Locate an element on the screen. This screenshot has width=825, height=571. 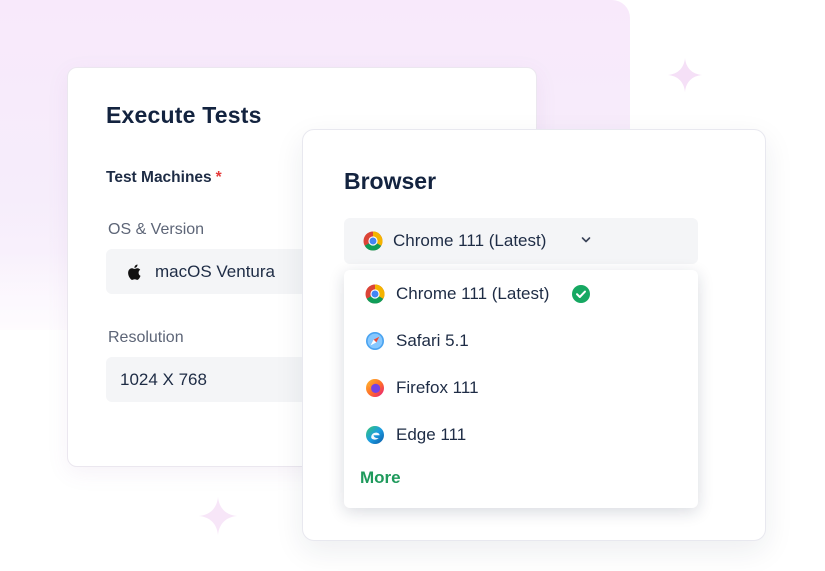
check-circle-icon is located at coordinates (581, 294).